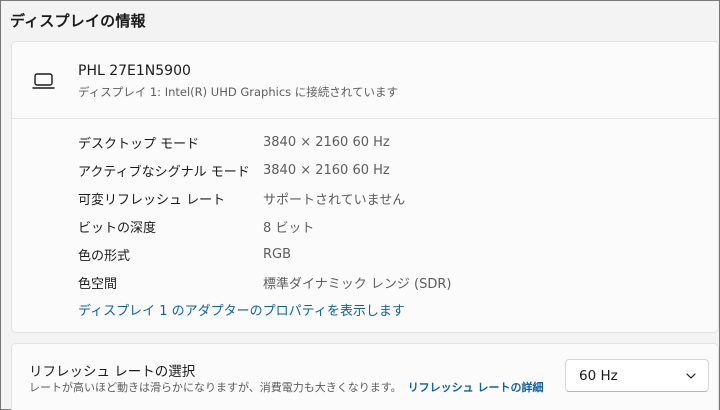 This screenshot has width=720, height=410. What do you see at coordinates (241, 309) in the screenshot?
I see `adapter-properties-link: ディスプレイ 1 のアダプターのプロパティを表示します` at bounding box center [241, 309].